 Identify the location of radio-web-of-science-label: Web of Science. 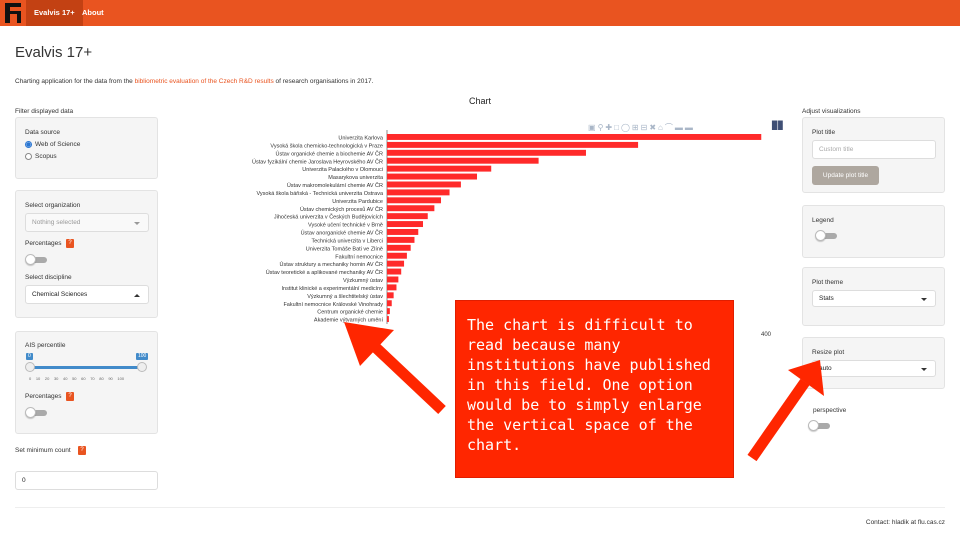
(57, 144).